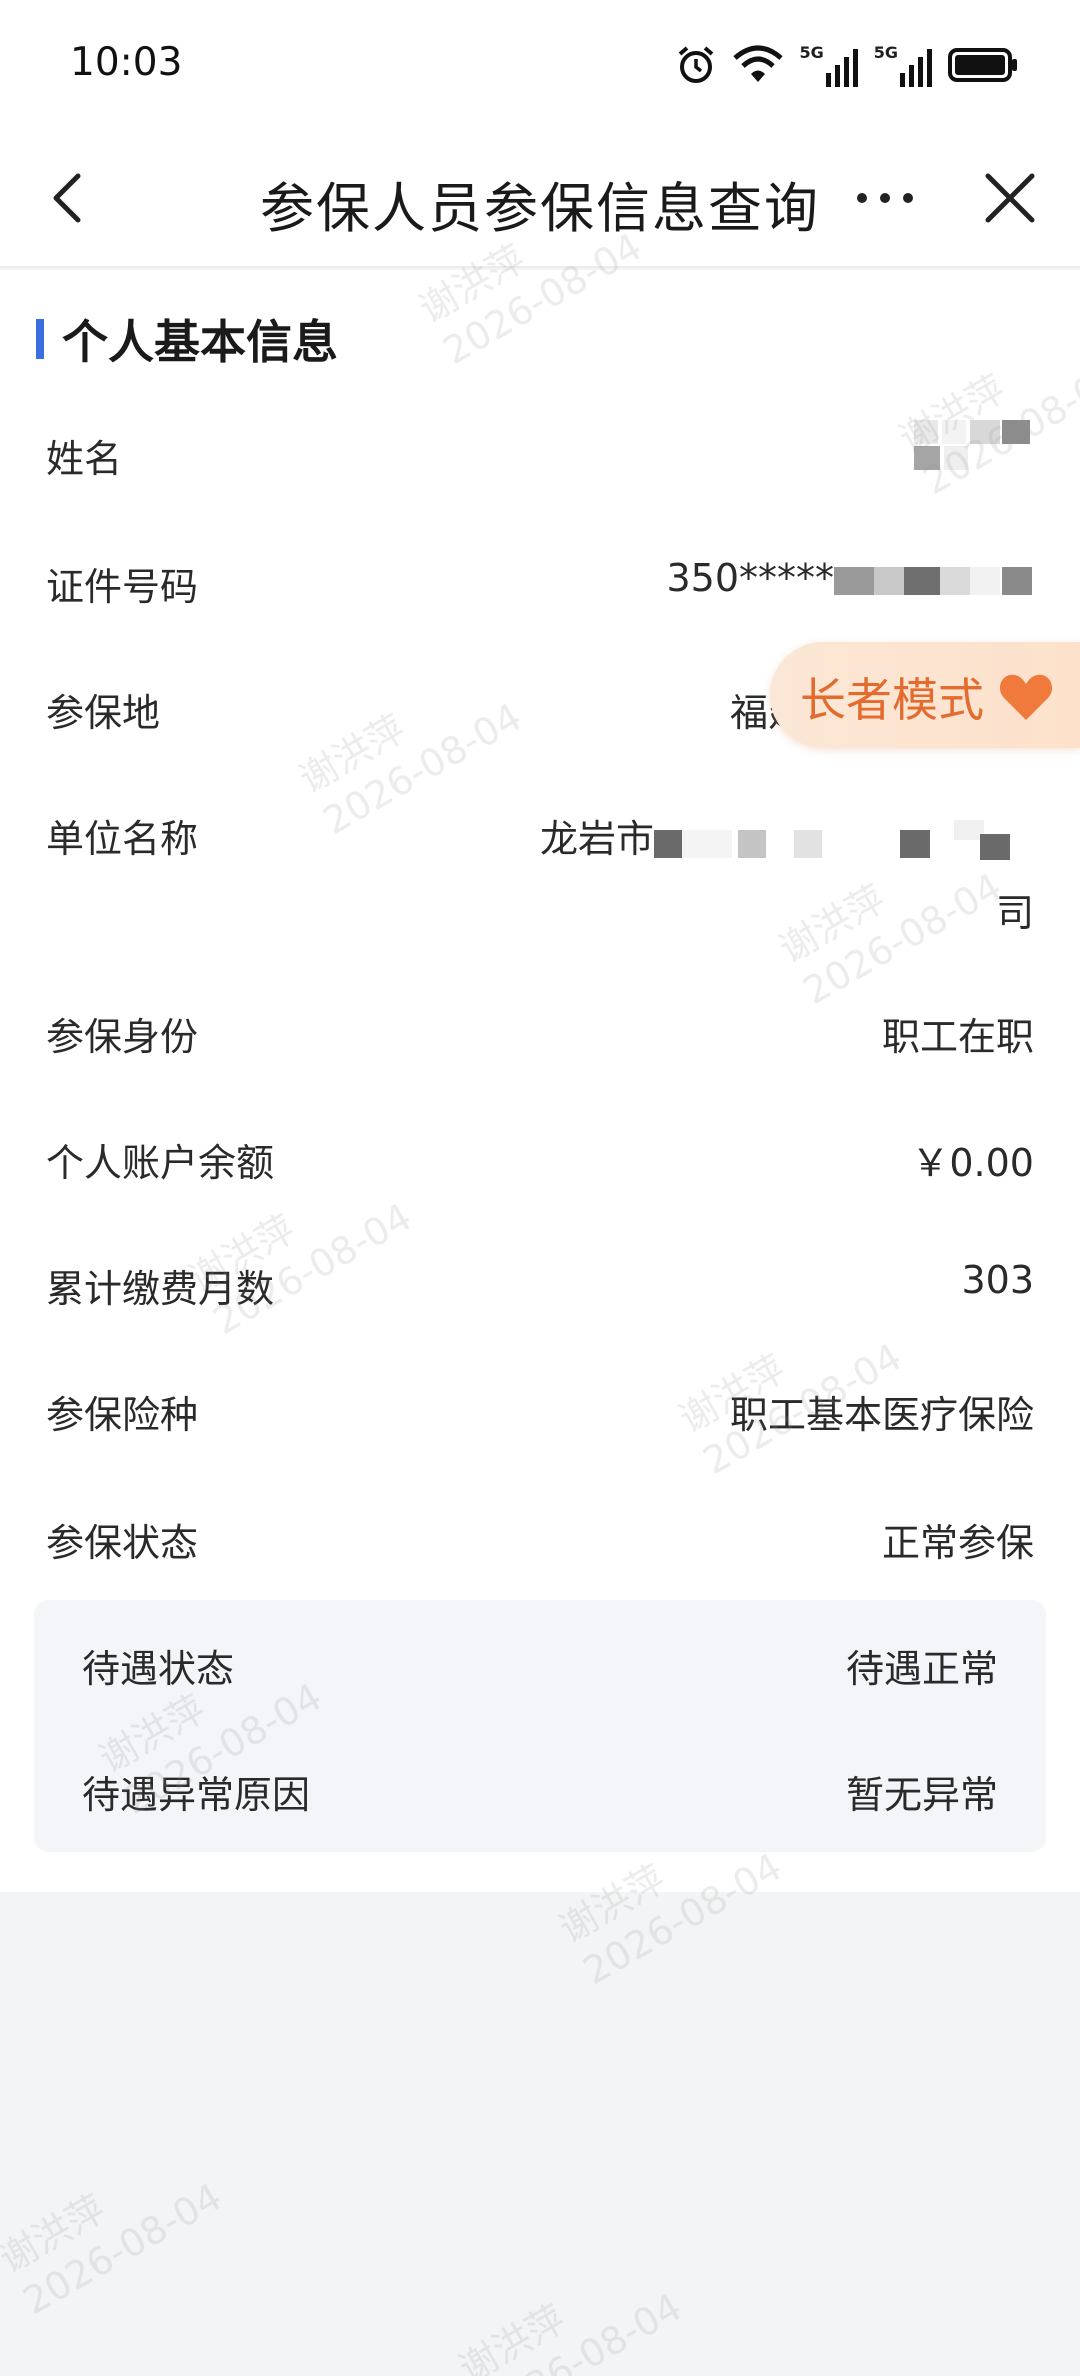  What do you see at coordinates (957, 1037) in the screenshot?
I see `field-value: 职工在职` at bounding box center [957, 1037].